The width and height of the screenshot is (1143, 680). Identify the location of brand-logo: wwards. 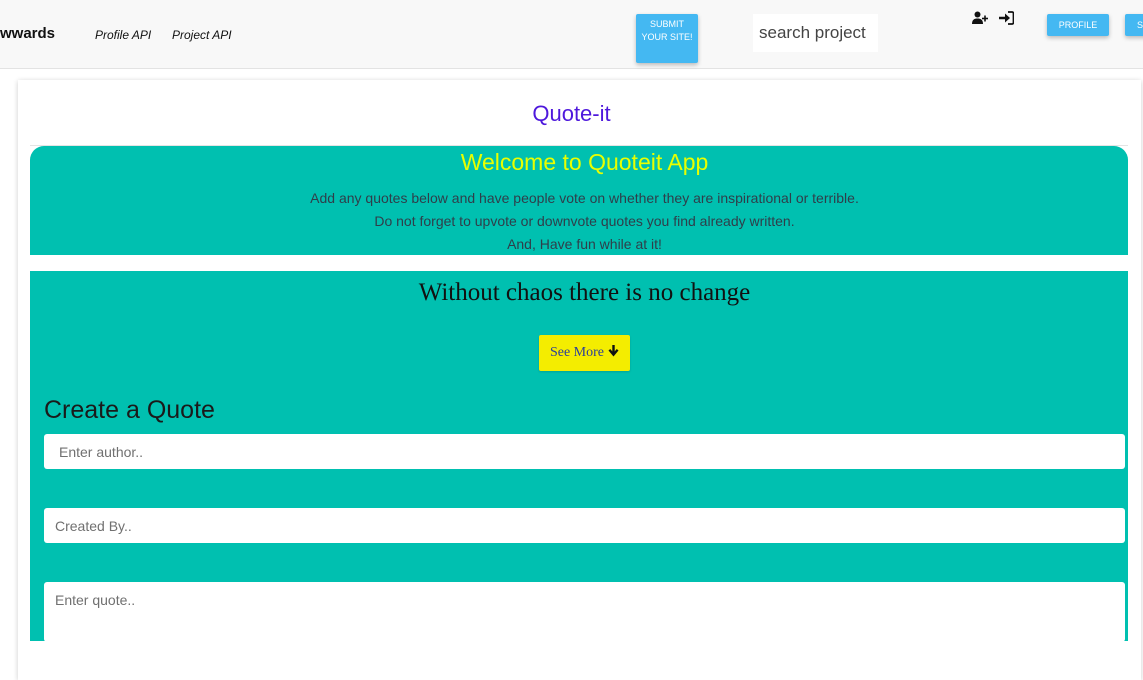
(27, 33).